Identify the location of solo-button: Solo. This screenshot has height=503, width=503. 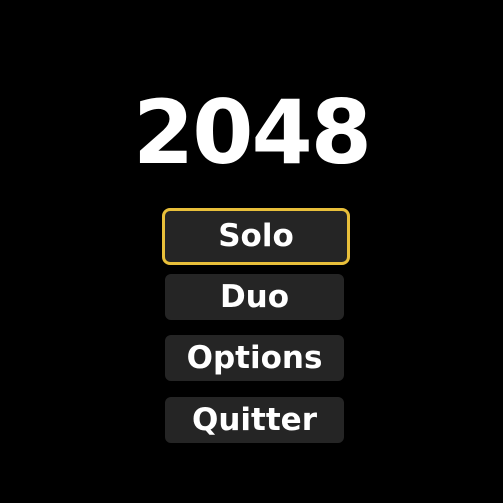
(256, 236).